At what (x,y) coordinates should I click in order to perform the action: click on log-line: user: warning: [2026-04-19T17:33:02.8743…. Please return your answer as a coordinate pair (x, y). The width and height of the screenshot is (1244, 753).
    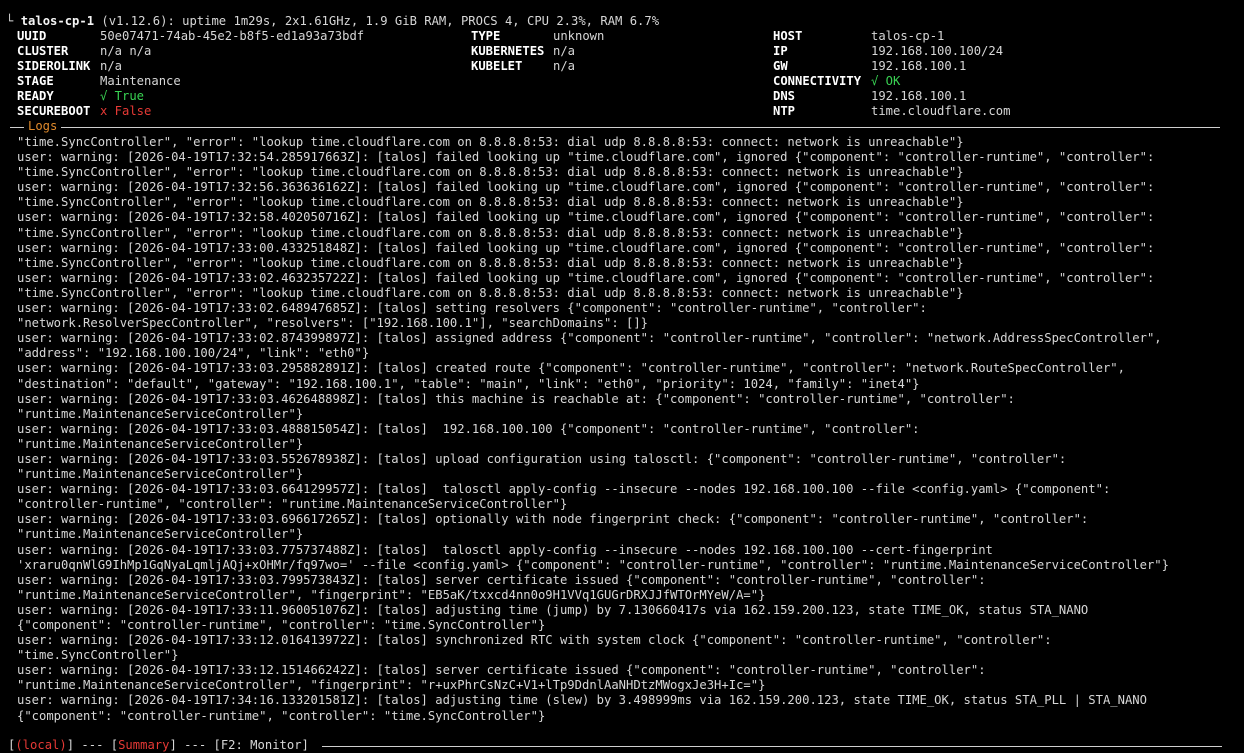
    Looking at the image, I should click on (589, 338).